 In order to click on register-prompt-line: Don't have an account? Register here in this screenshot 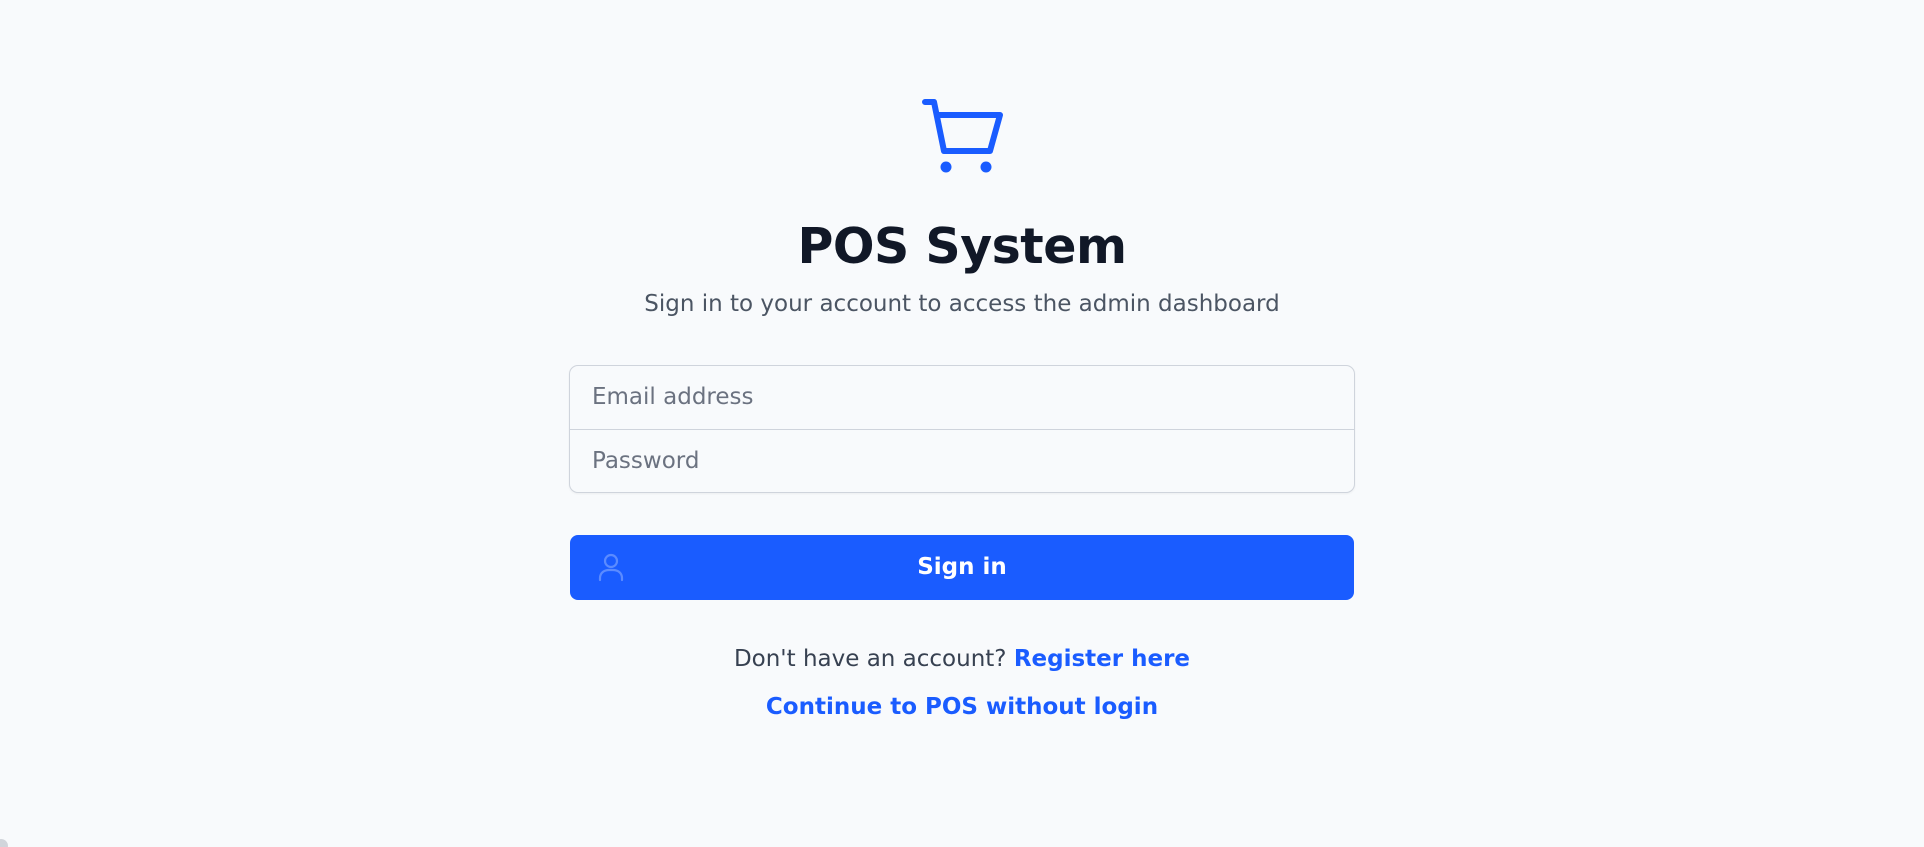, I will do `click(962, 659)`.